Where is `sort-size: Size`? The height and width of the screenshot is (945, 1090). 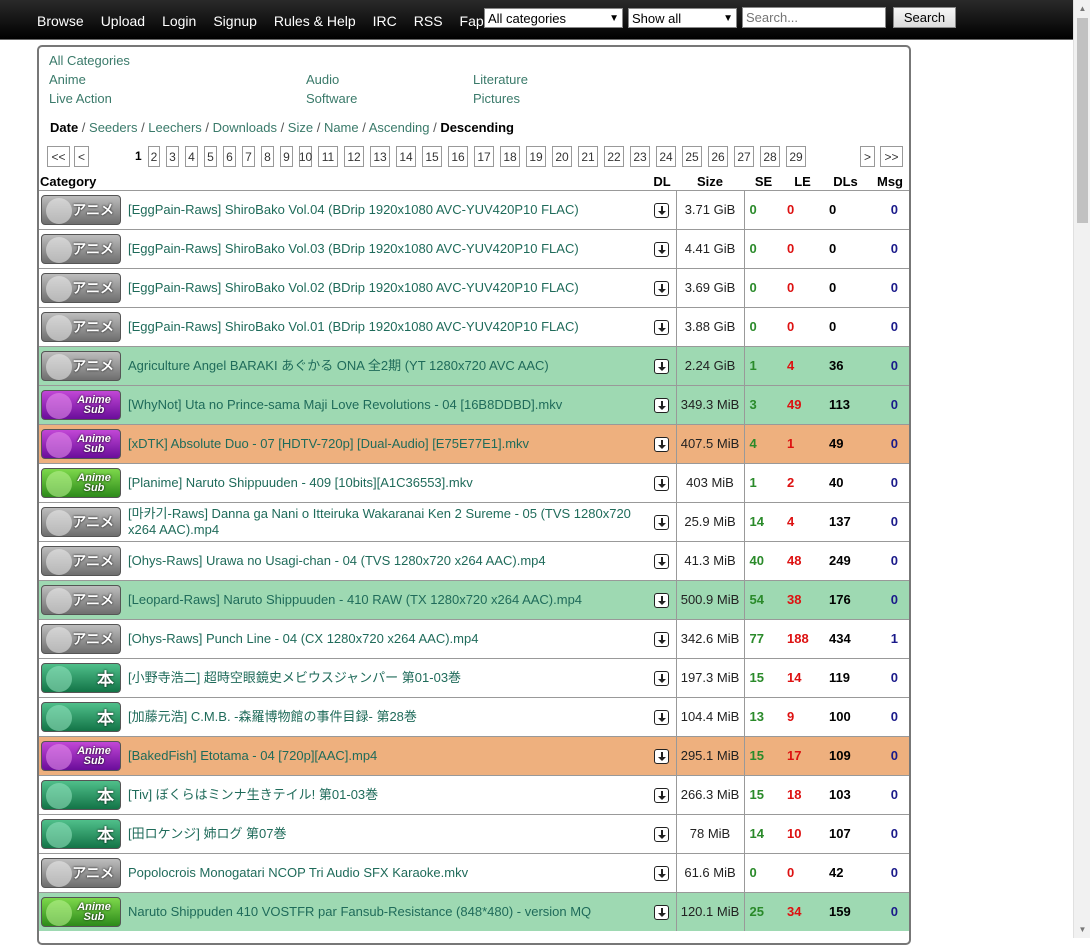
sort-size: Size is located at coordinates (300, 127).